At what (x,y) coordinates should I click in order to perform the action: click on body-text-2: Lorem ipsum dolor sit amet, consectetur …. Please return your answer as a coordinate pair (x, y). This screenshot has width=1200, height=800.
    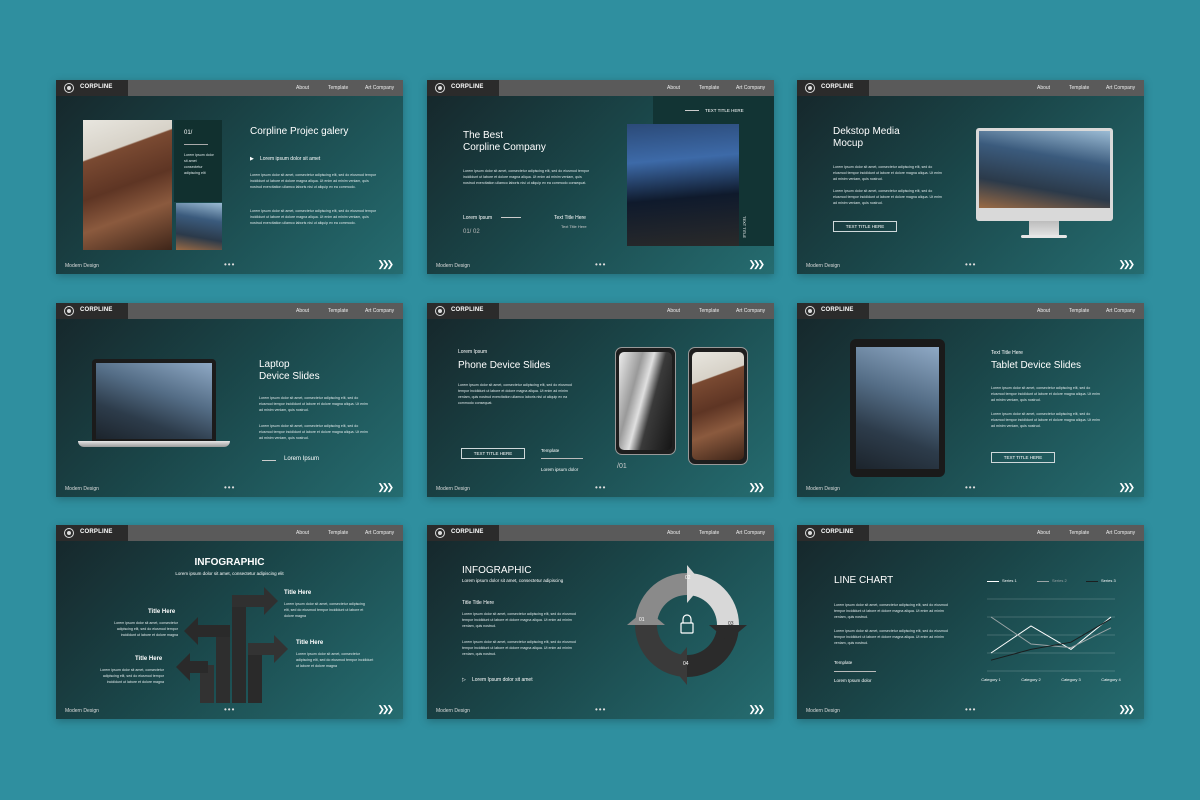
    Looking at the image, I should click on (891, 637).